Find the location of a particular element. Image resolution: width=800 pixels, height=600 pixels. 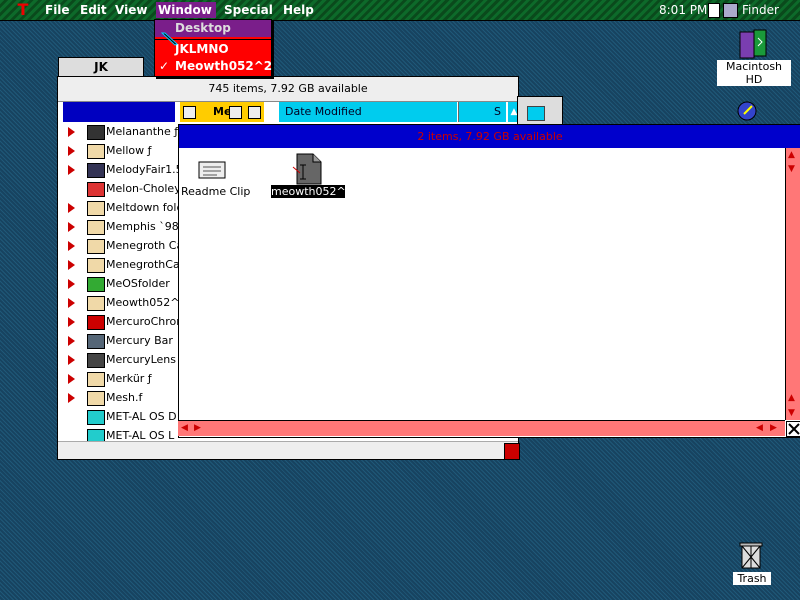

document-icon is located at coordinates (307, 169).